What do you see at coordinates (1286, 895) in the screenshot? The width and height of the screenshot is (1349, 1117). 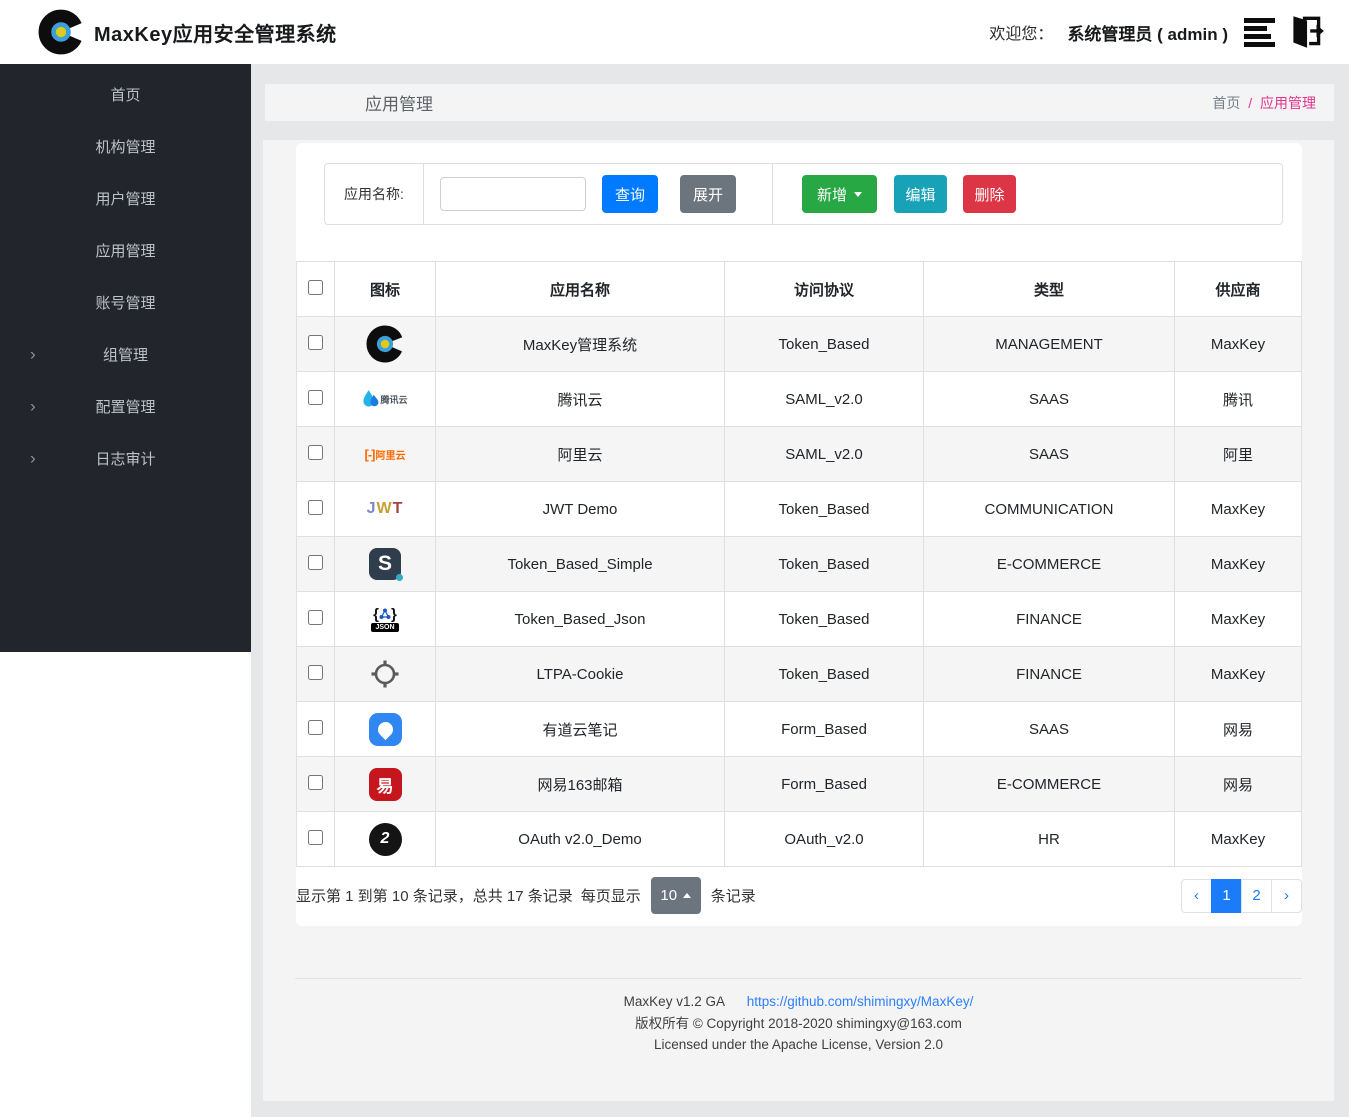 I see `pager-next-button: ›` at bounding box center [1286, 895].